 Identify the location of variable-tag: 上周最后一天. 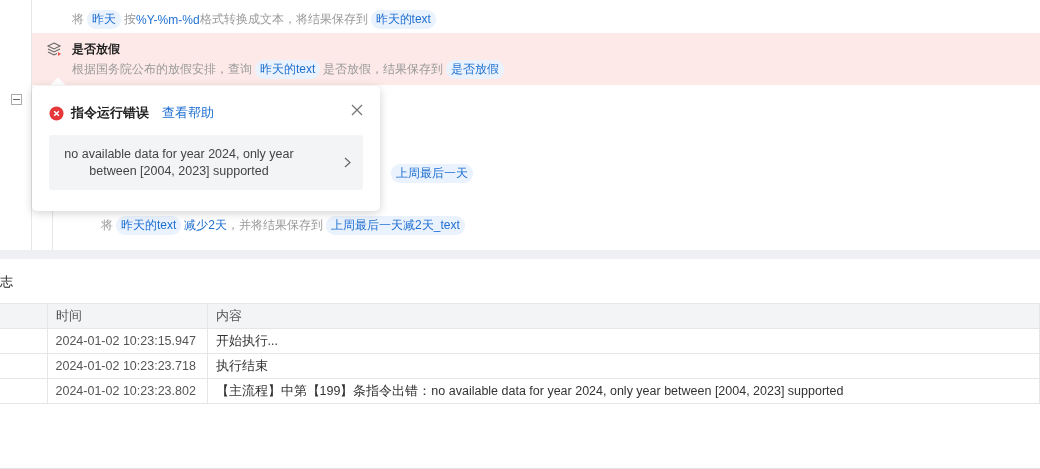
(432, 173).